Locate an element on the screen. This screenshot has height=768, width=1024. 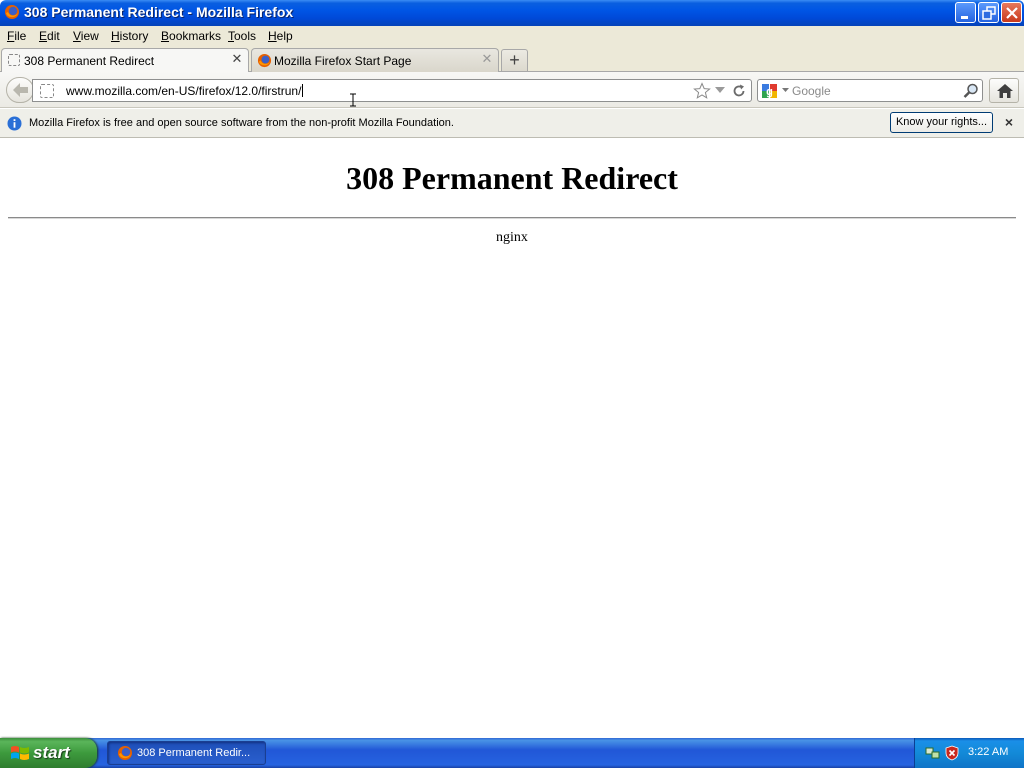
plus-icon: + is located at coordinates (514, 60).